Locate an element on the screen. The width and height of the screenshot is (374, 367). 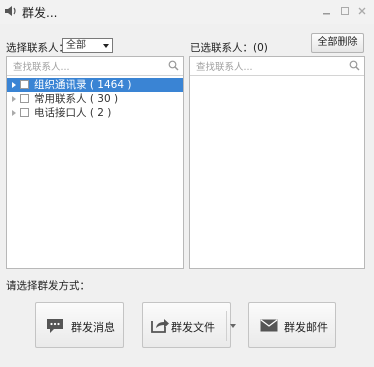
contact-filter-select: 全部 is located at coordinates (87, 45).